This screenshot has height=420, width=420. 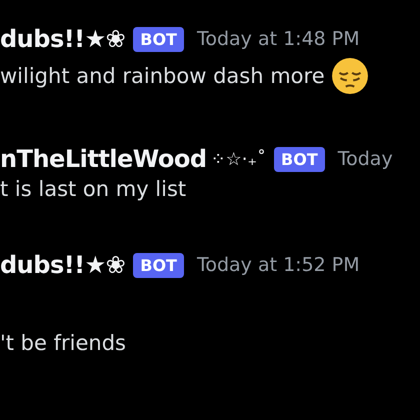 What do you see at coordinates (278, 265) in the screenshot?
I see `timestamp: Today at 1:52 PM` at bounding box center [278, 265].